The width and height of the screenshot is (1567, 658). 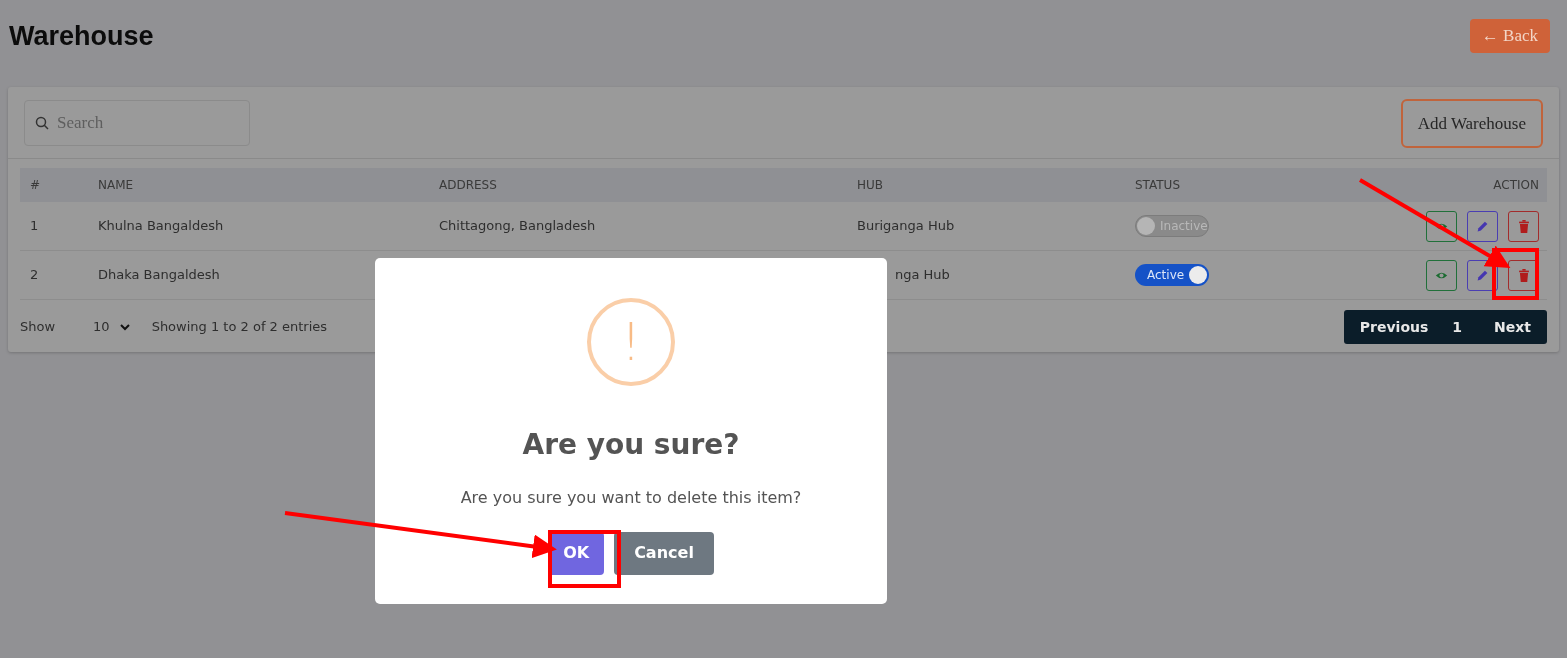 I want to click on delete-button, so click(x=1523, y=226).